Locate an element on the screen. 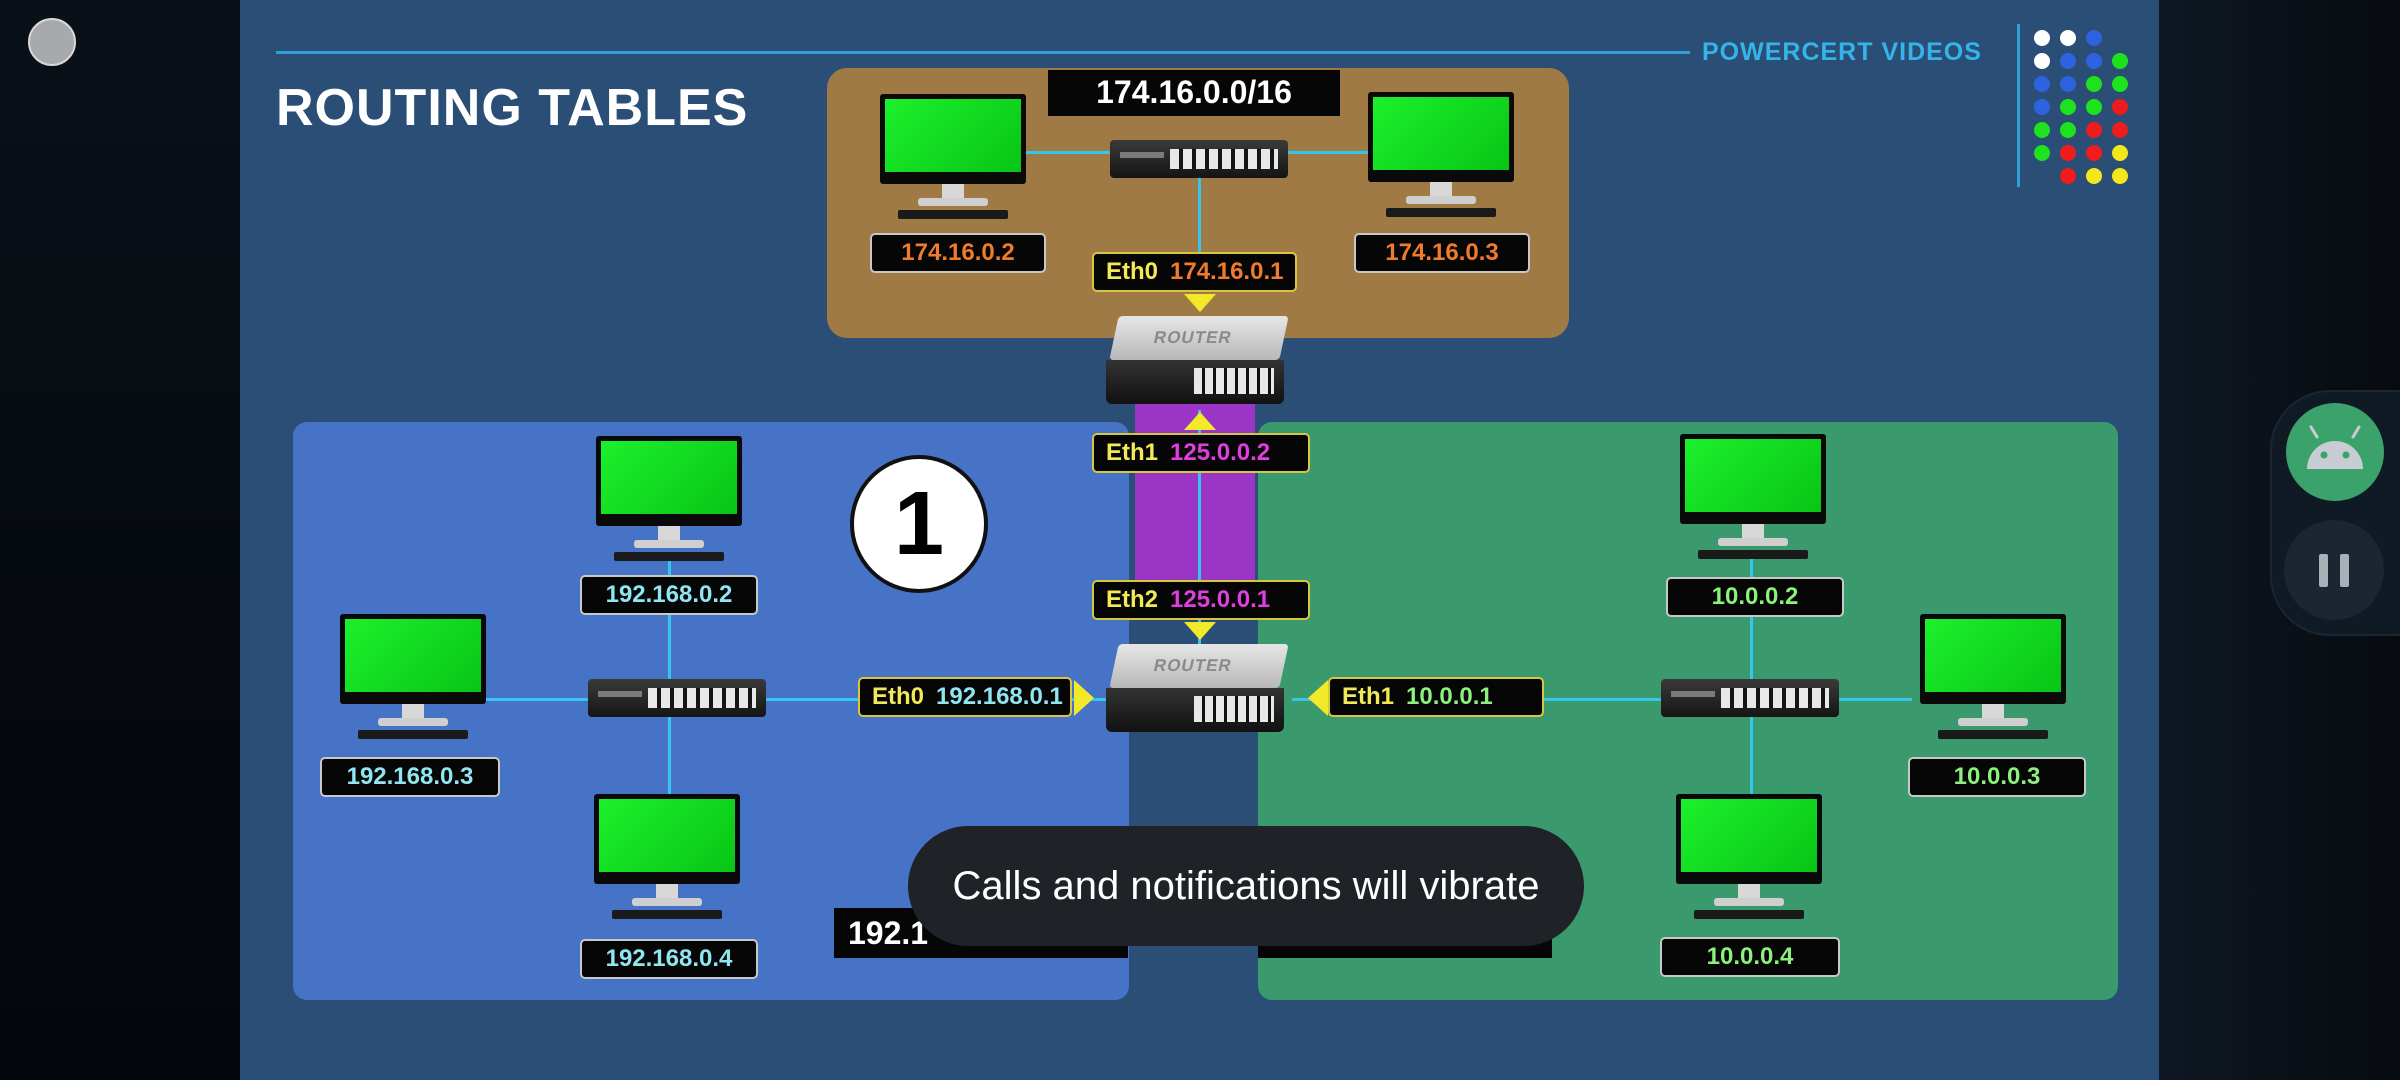 The width and height of the screenshot is (2400, 1080). vibrate-toast: Calls and notifications will vibrate is located at coordinates (1246, 886).